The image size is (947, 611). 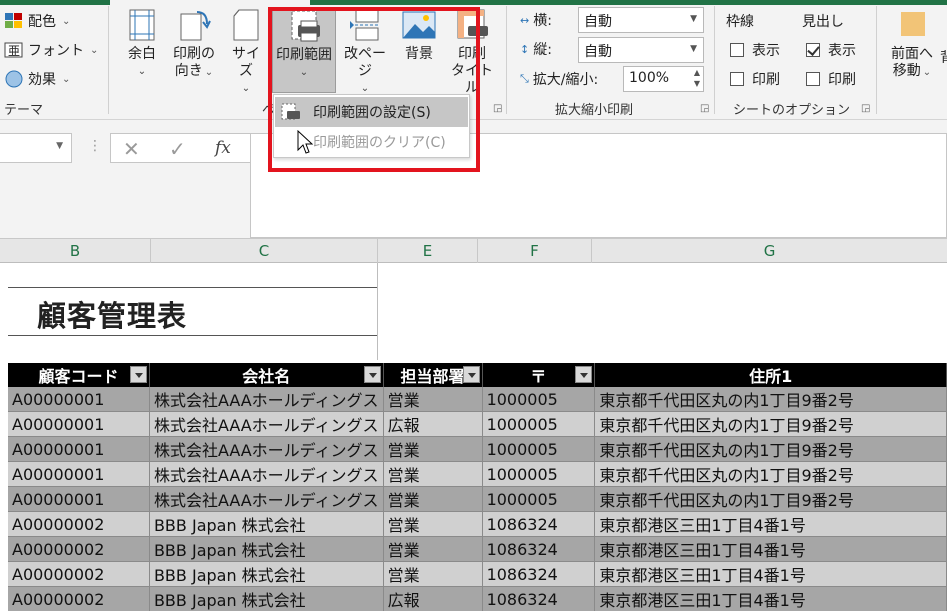 What do you see at coordinates (842, 51) in the screenshot?
I see `headings-view-label: 表示` at bounding box center [842, 51].